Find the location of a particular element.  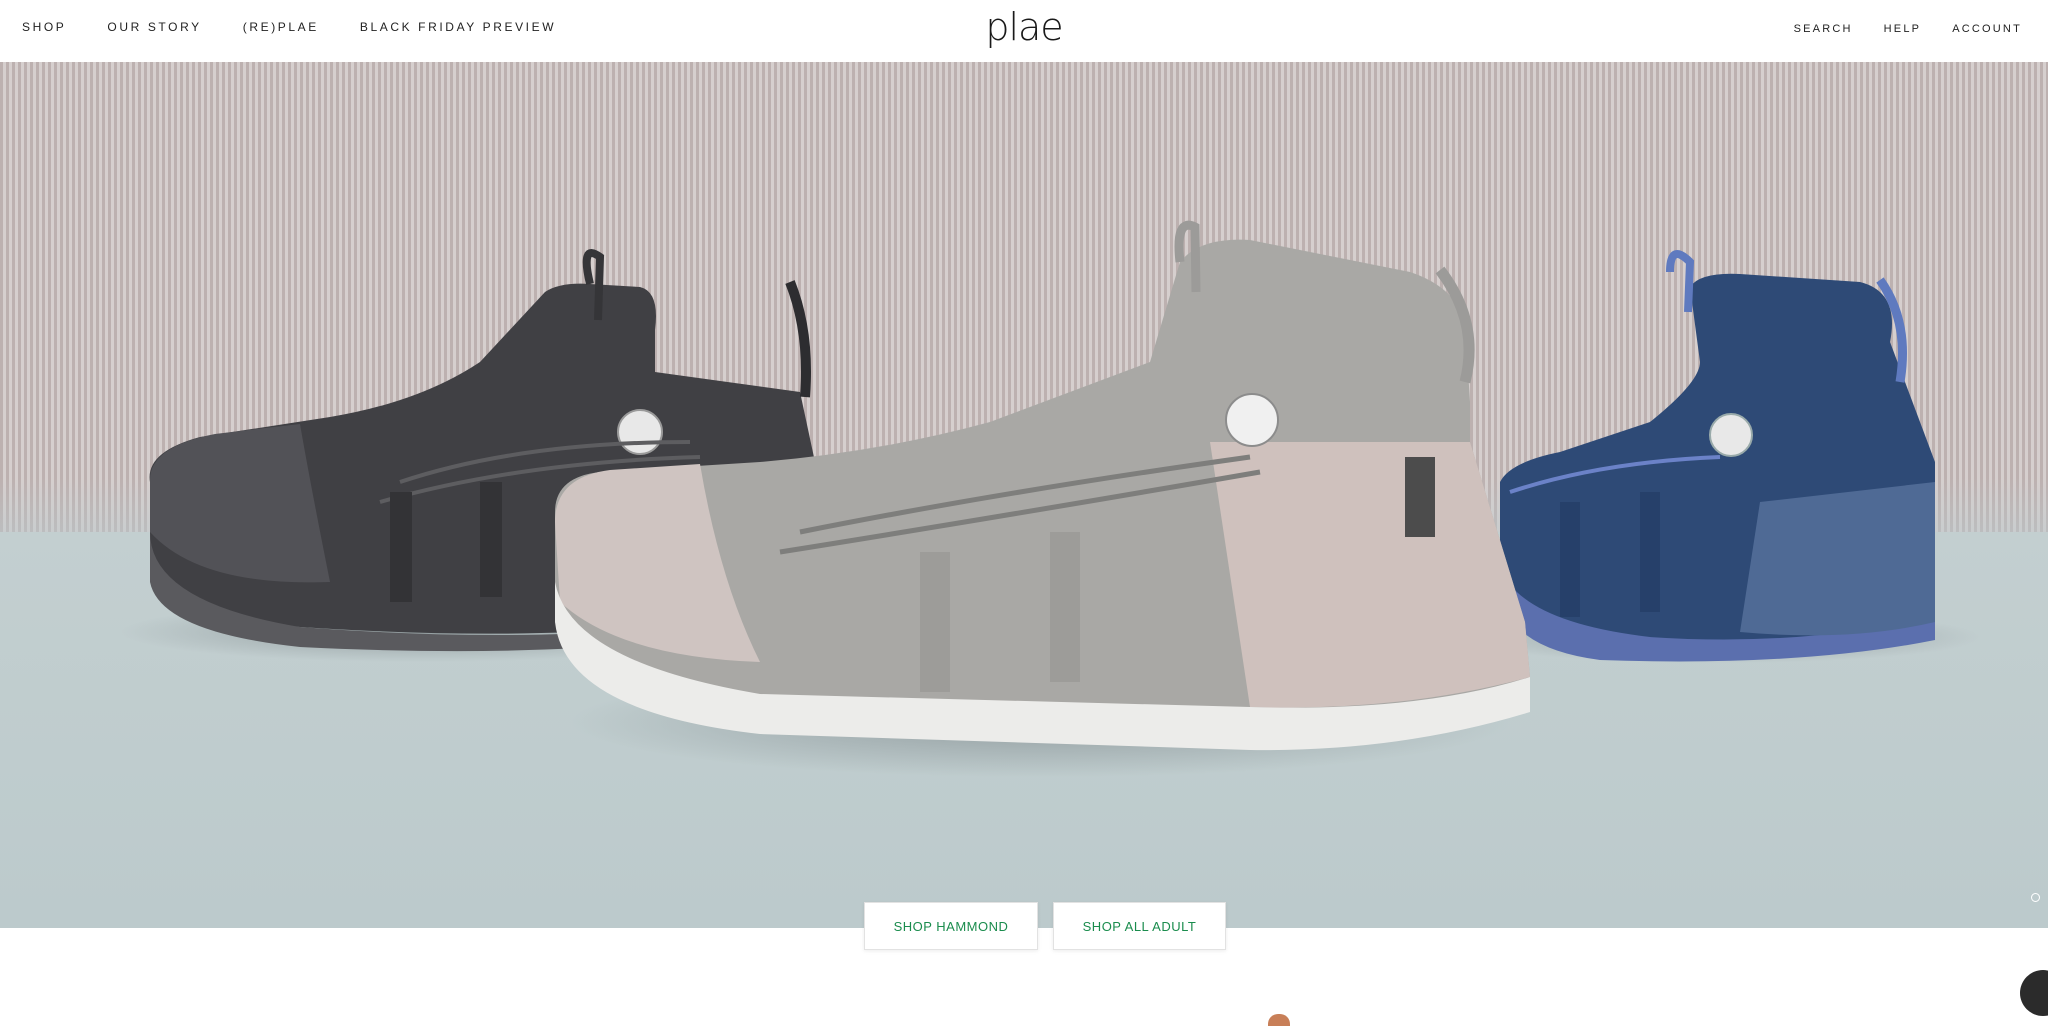

nav-help: HELP is located at coordinates (1903, 29).